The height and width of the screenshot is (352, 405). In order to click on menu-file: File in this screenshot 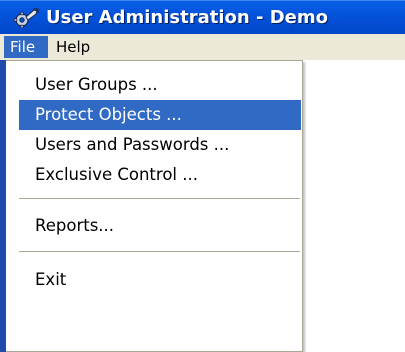, I will do `click(26, 47)`.